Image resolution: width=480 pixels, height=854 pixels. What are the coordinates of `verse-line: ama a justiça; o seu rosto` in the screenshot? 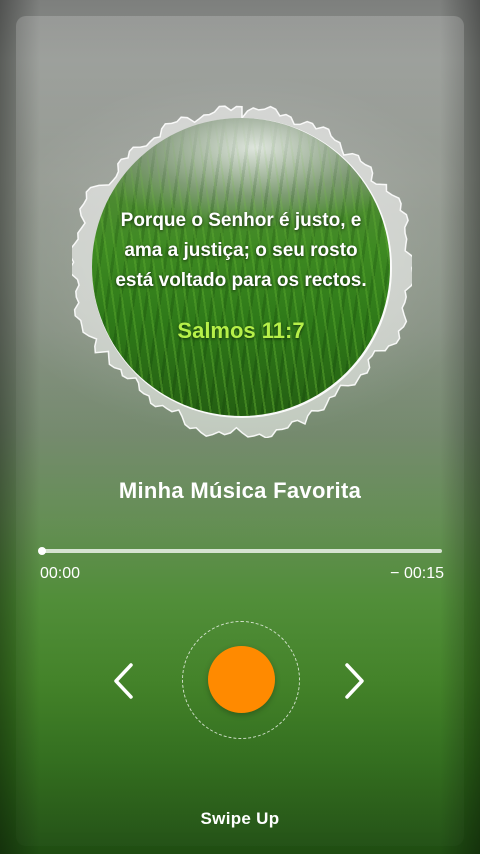 It's located at (241, 250).